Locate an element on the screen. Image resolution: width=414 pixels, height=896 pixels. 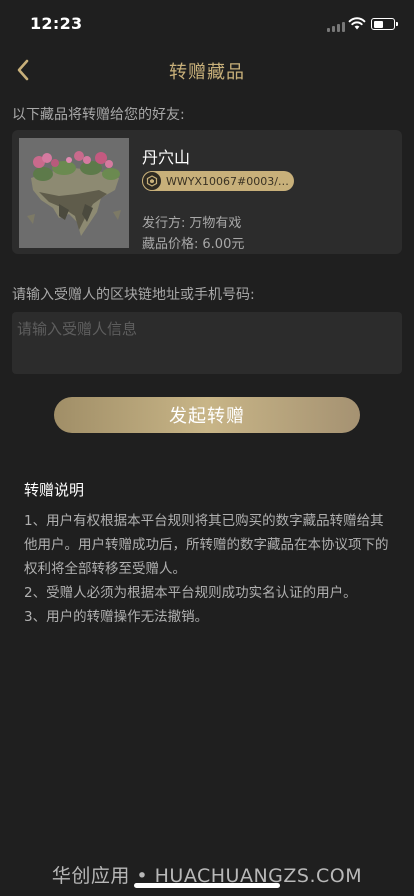
page-title: 转赠藏品 is located at coordinates (207, 72).